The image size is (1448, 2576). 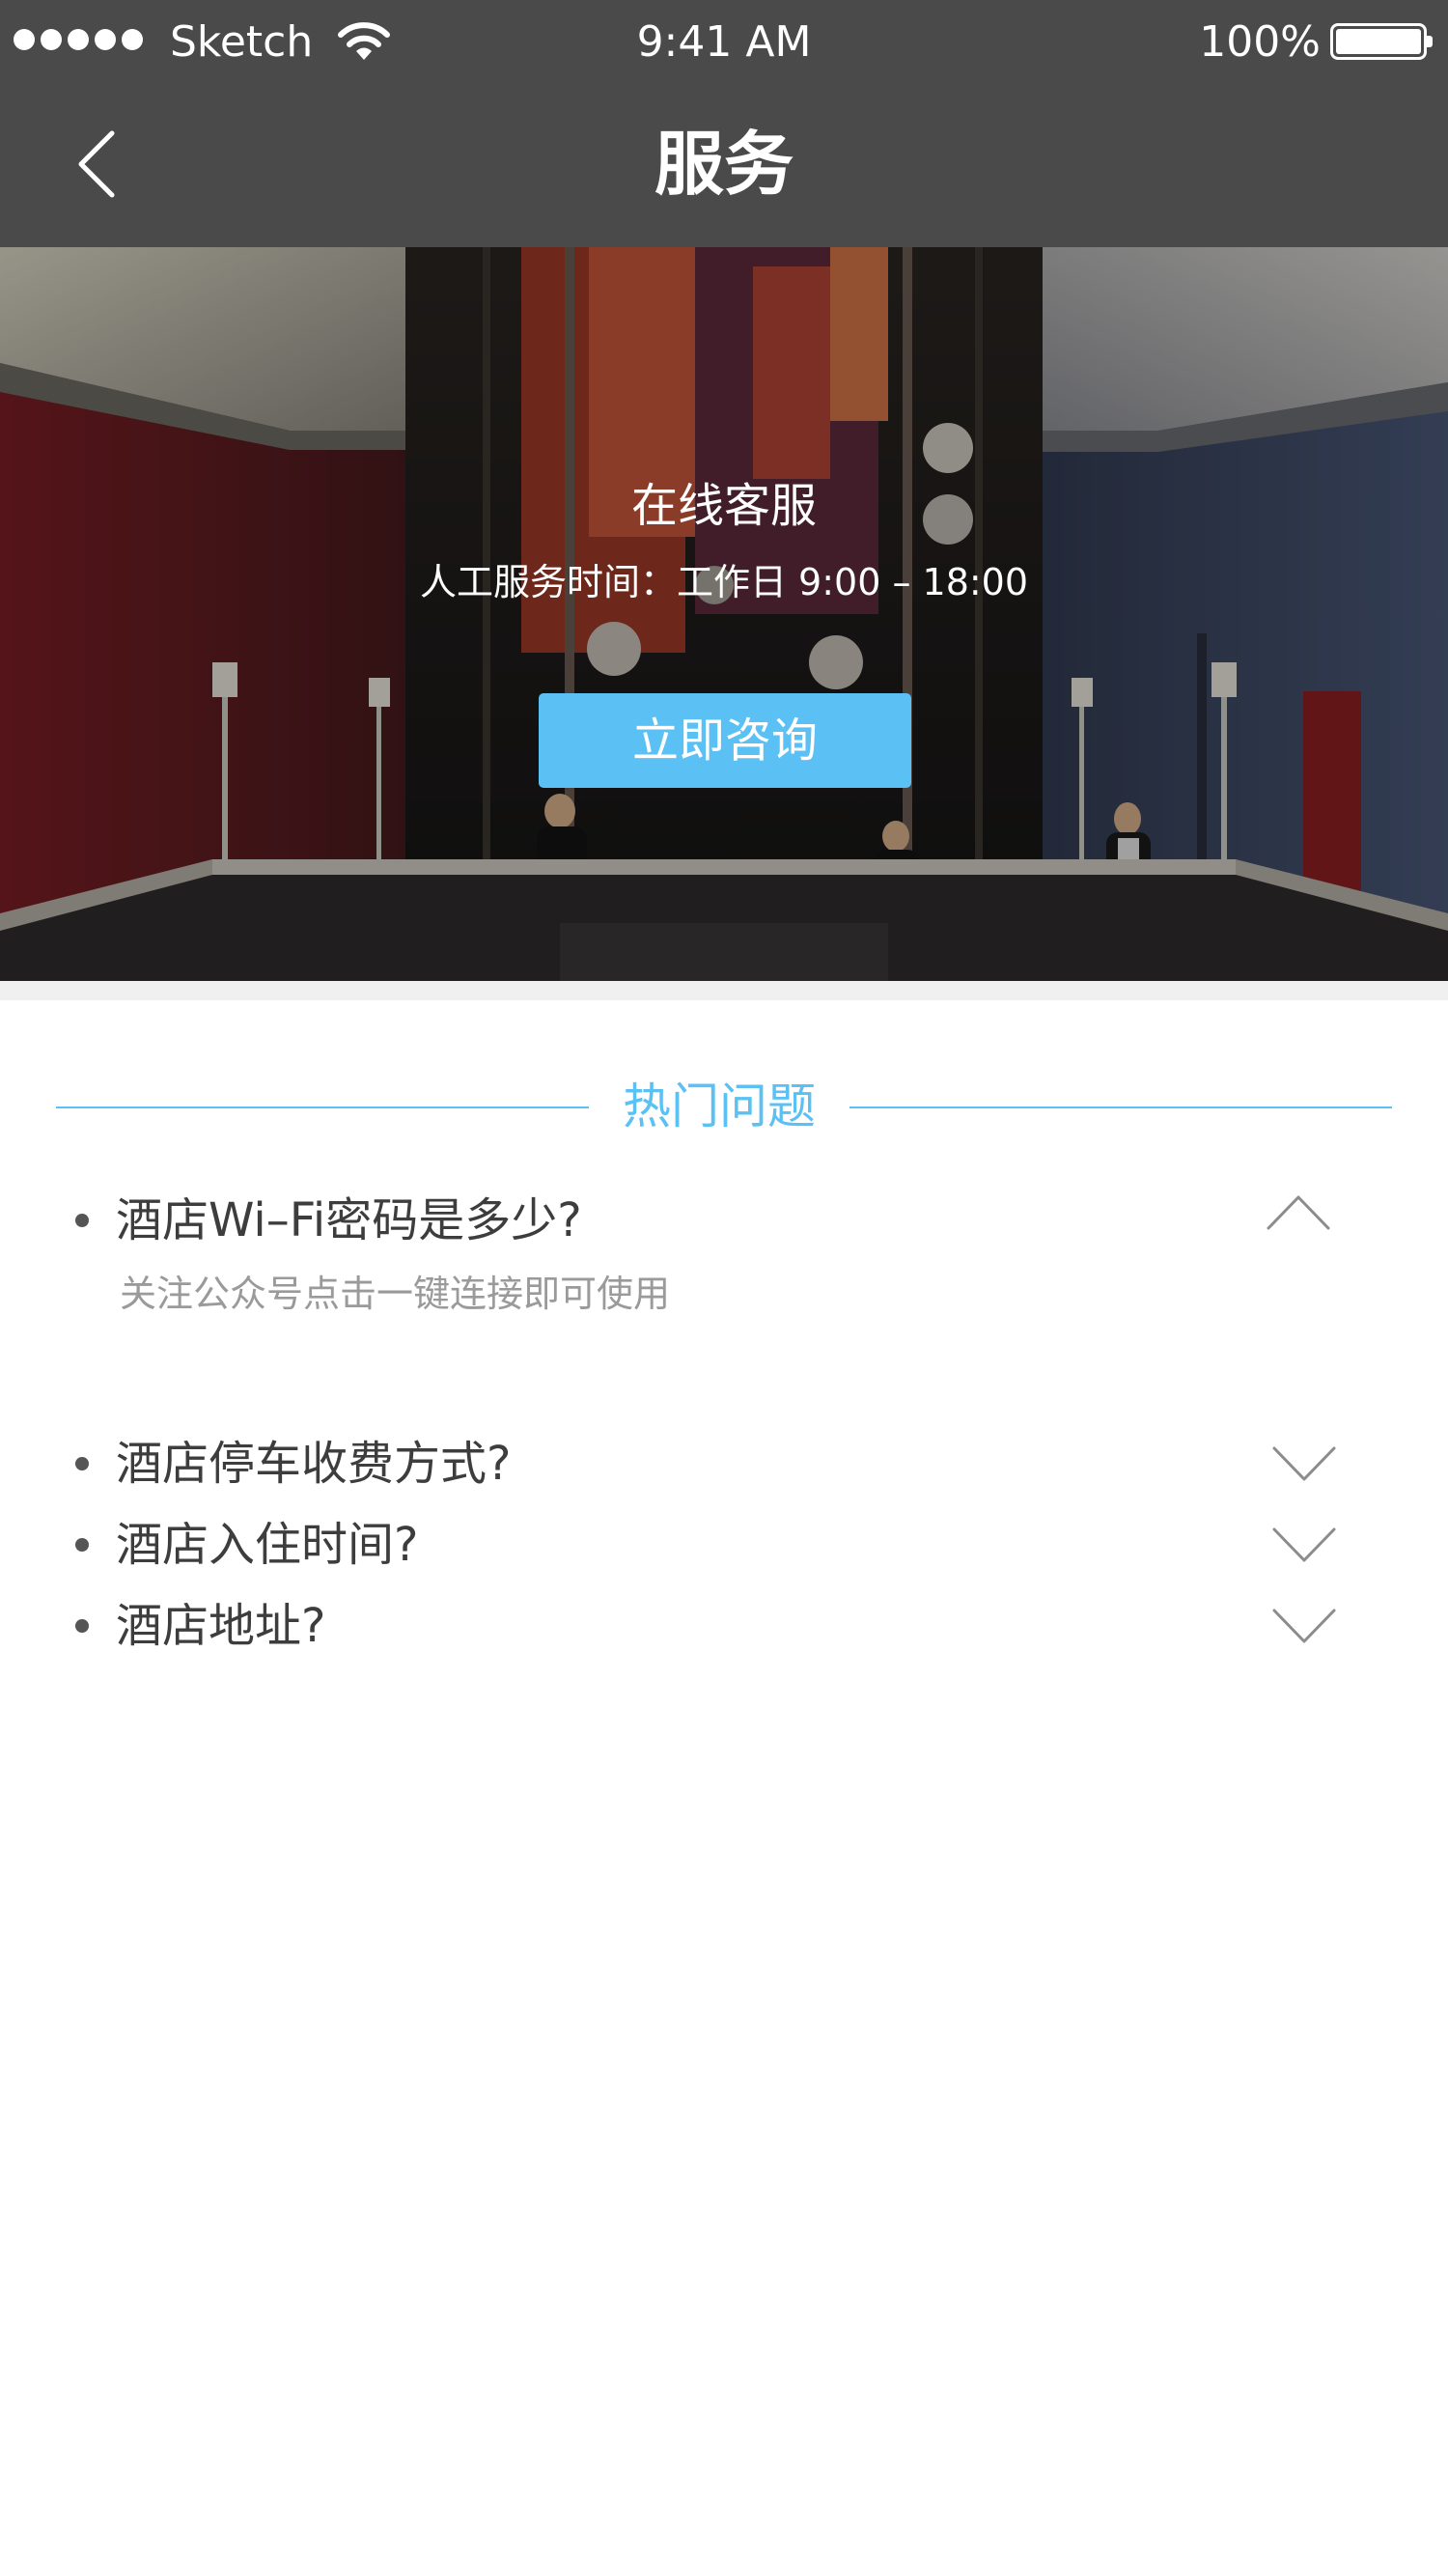 What do you see at coordinates (1121, 1107) in the screenshot?
I see `header-line-right` at bounding box center [1121, 1107].